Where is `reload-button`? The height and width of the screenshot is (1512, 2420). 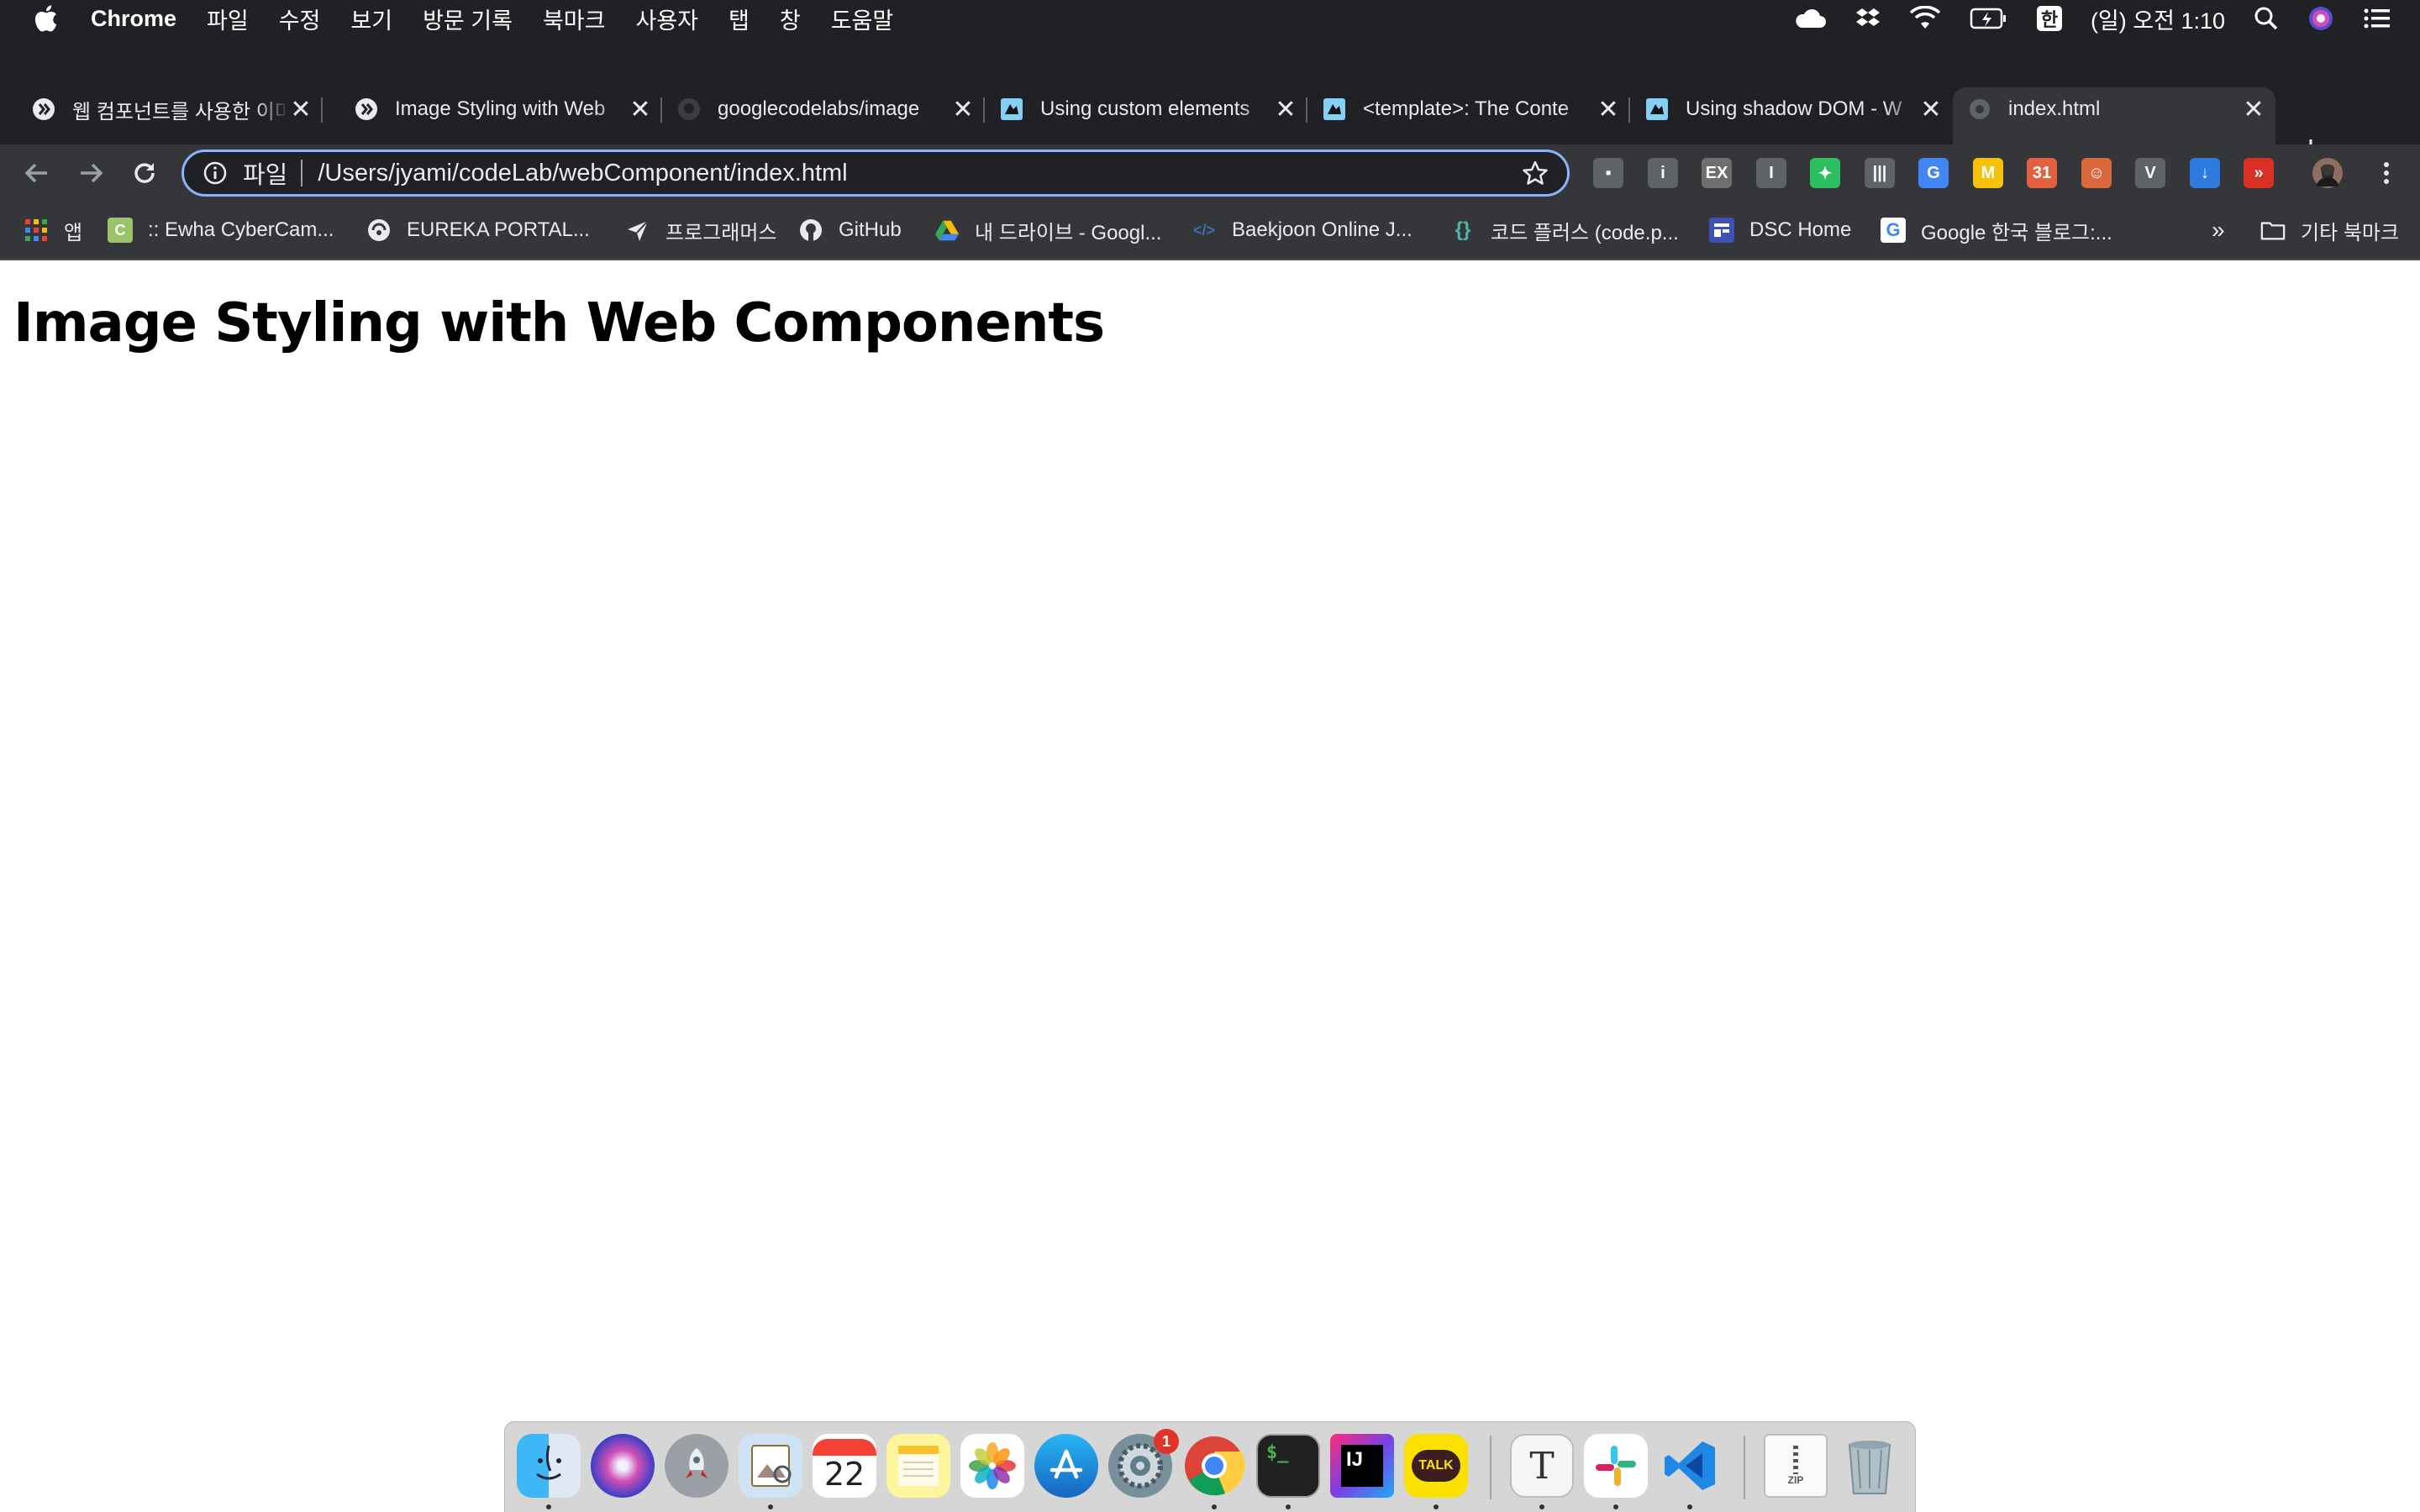
reload-button is located at coordinates (144, 173).